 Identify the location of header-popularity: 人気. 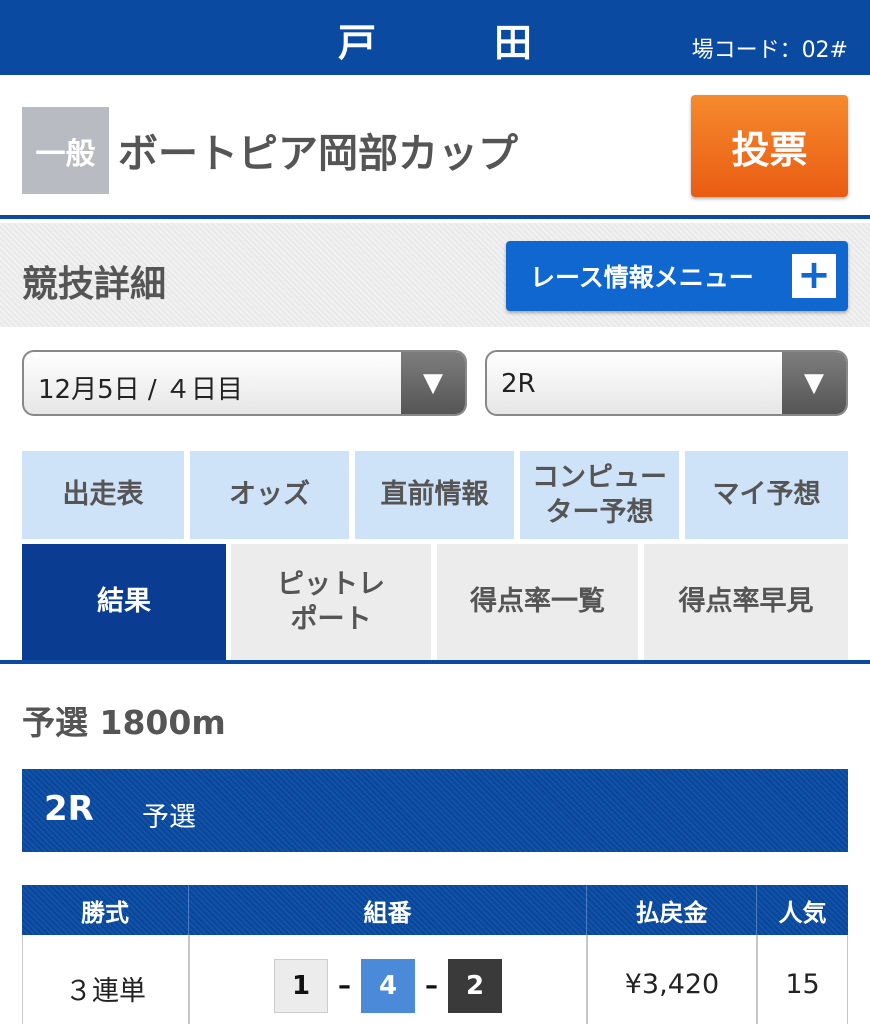
(802, 910).